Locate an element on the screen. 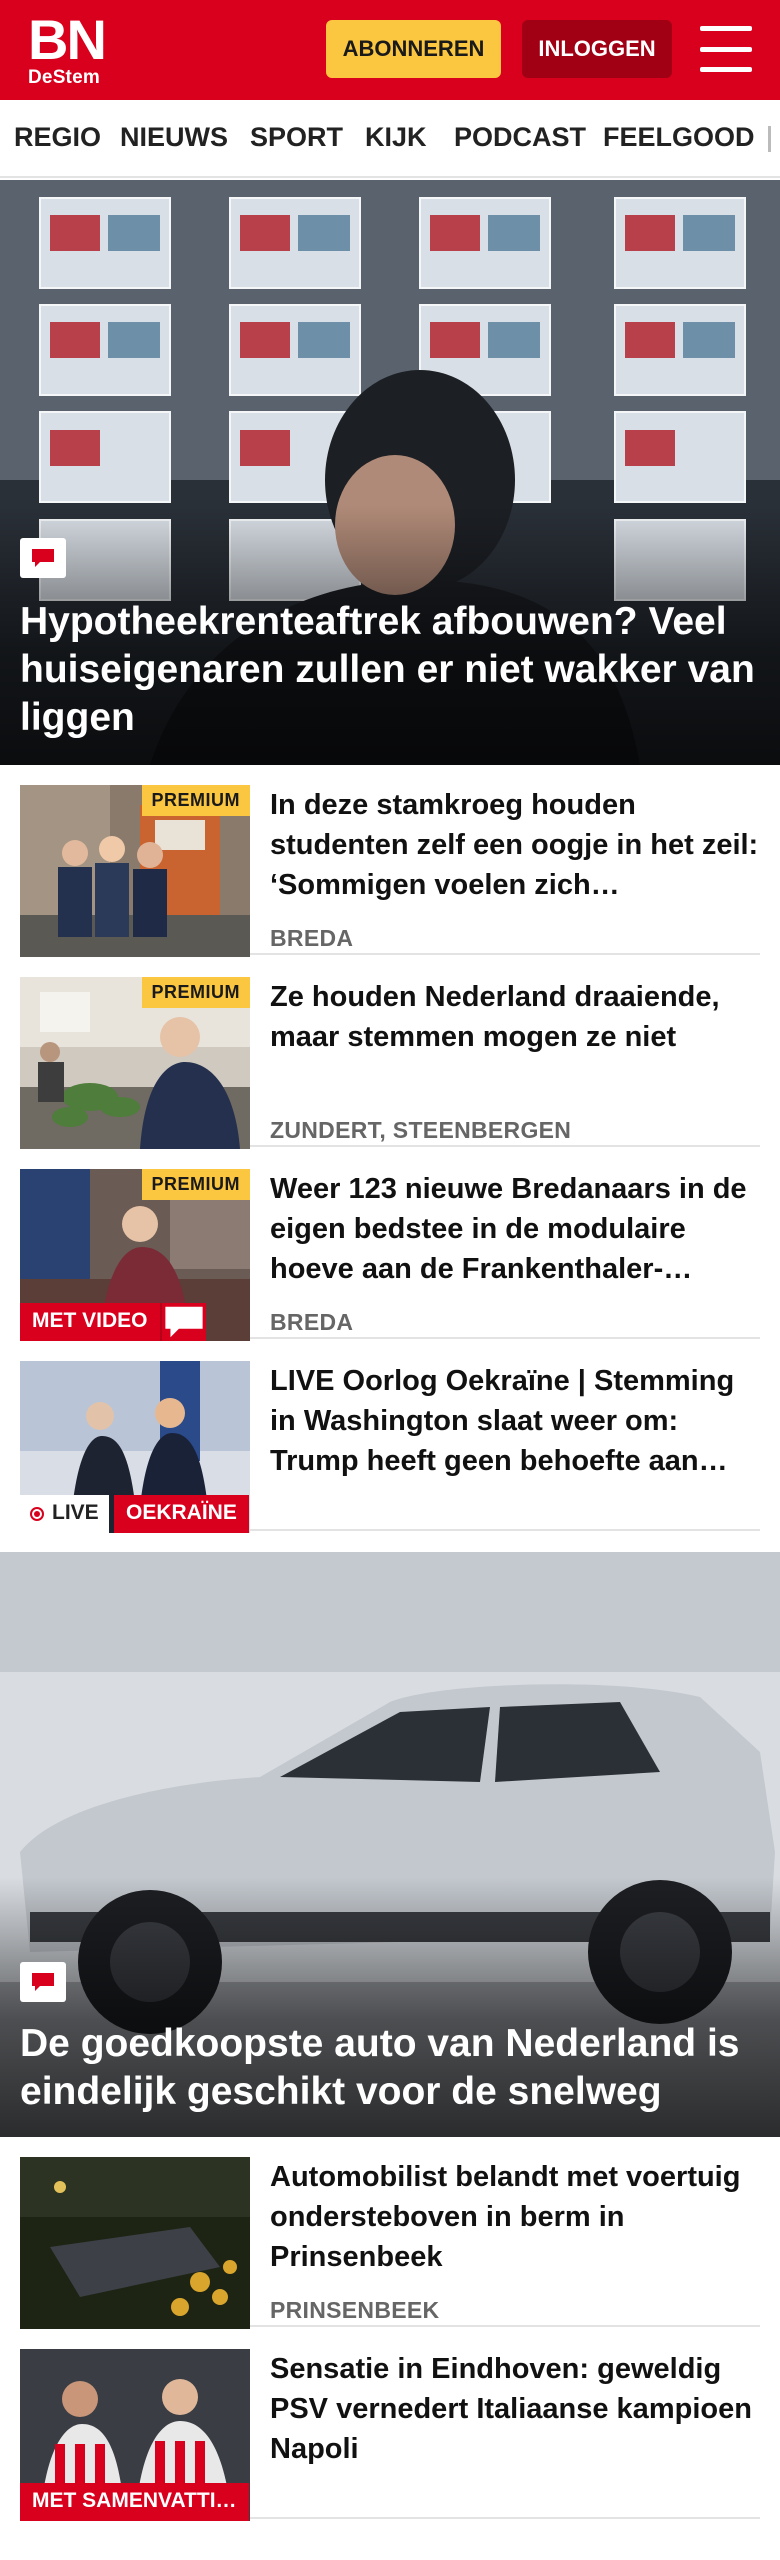 The image size is (780, 2560). hamburger-menu-icon is located at coordinates (726, 49).